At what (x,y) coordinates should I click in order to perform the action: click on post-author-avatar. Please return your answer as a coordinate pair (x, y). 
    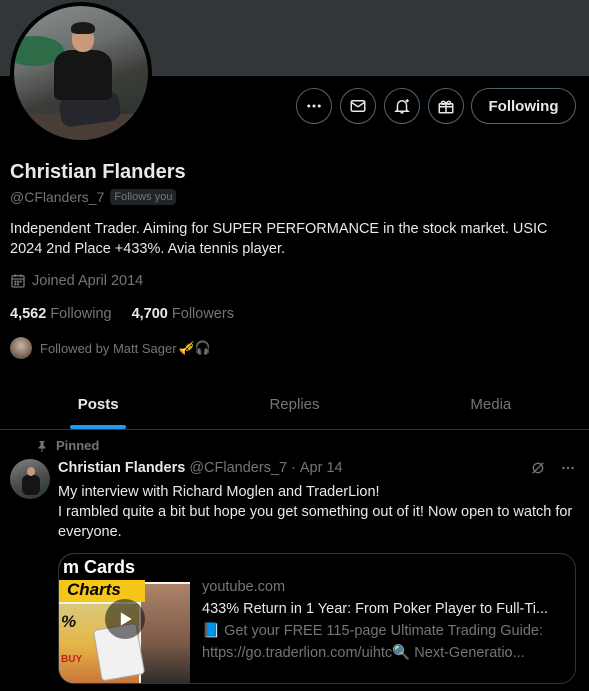
    Looking at the image, I should click on (30, 479).